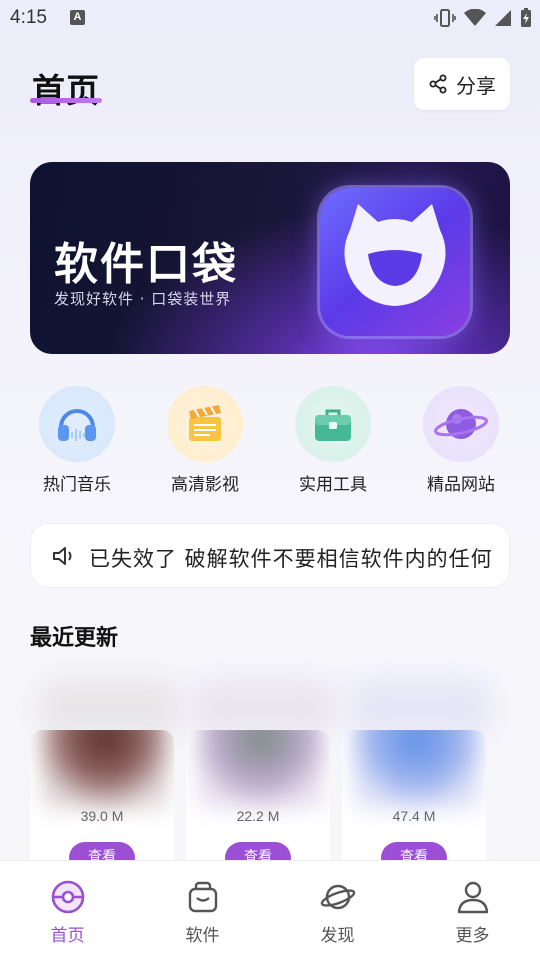  Describe the element at coordinates (143, 299) in the screenshot. I see `banner-subtitle: 发现好软件 · 口袋装世界` at that location.